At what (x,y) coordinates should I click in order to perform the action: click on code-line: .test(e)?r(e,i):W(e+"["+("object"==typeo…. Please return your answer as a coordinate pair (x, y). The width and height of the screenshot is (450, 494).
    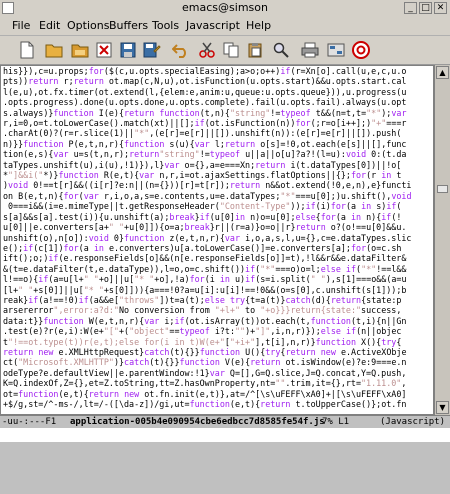
    Looking at the image, I should click on (218, 331).